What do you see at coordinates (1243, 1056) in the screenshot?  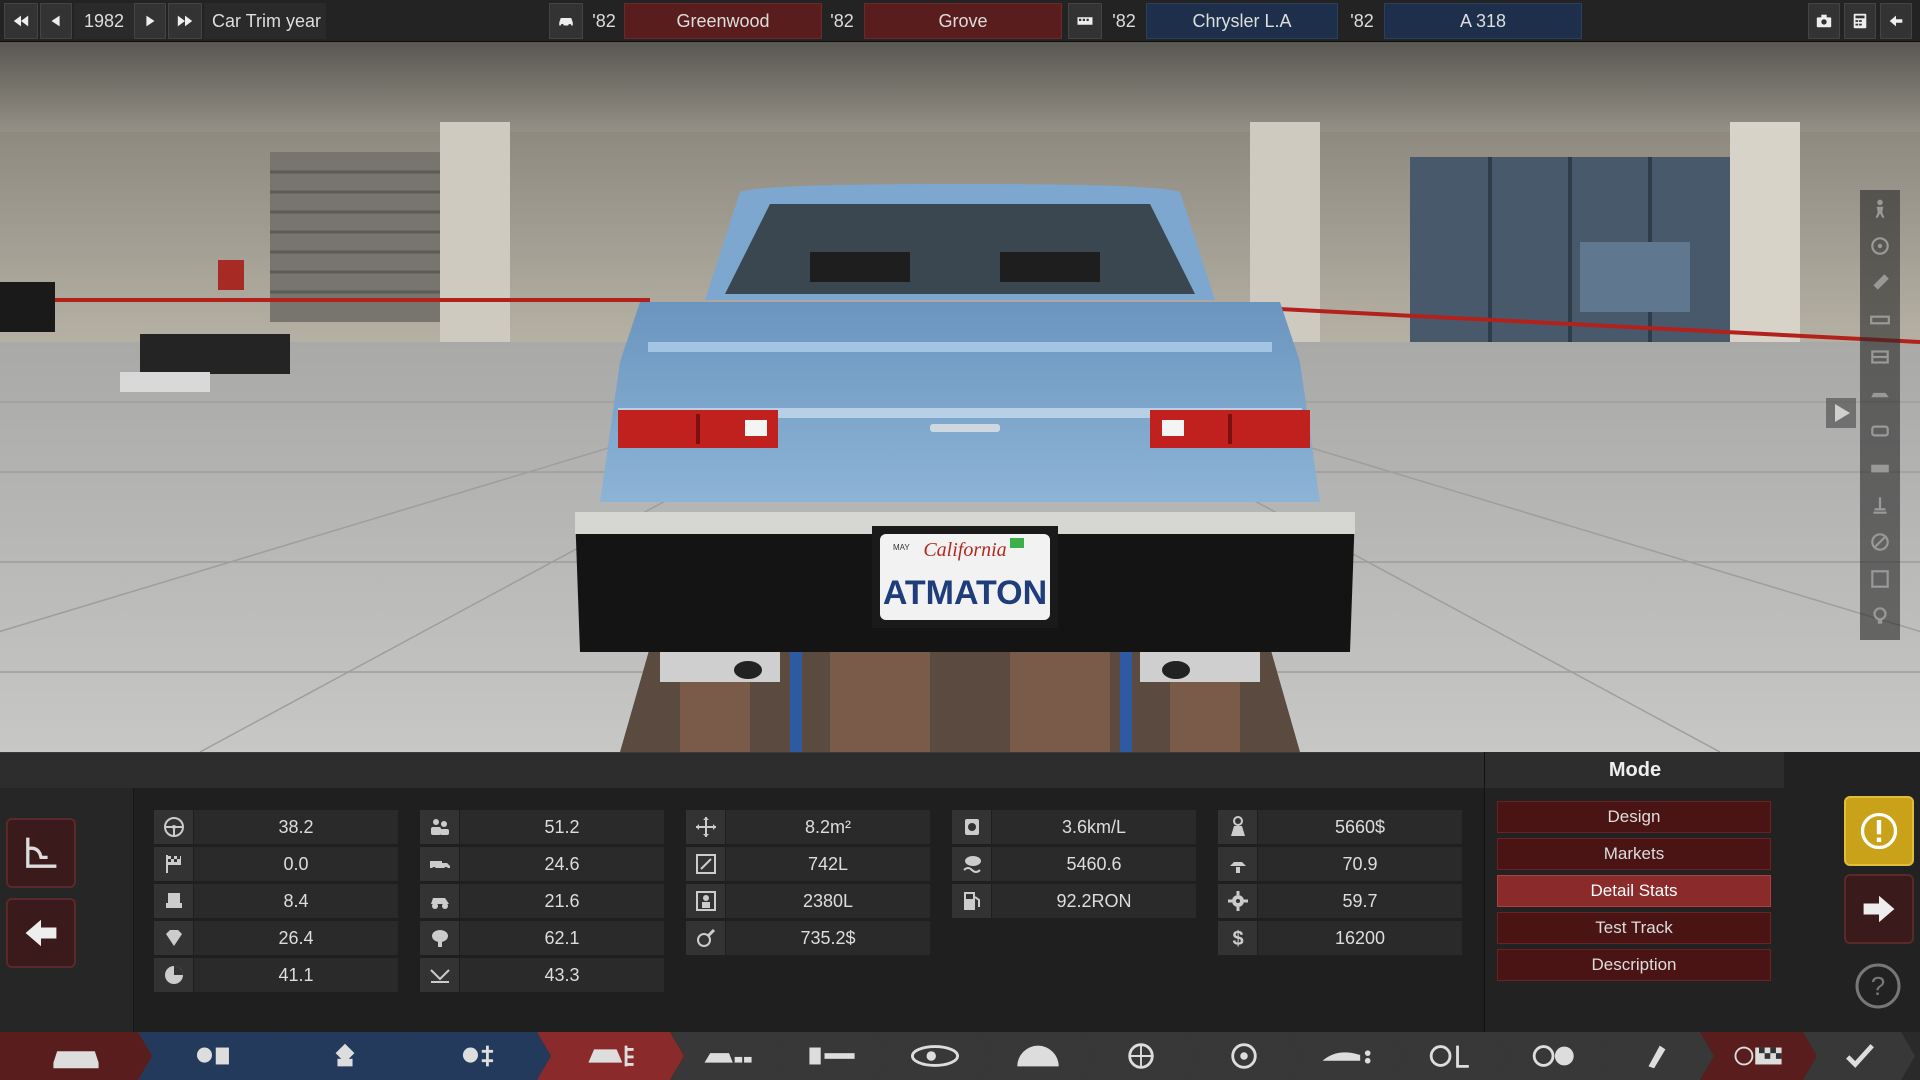 I see `tab-brakes` at bounding box center [1243, 1056].